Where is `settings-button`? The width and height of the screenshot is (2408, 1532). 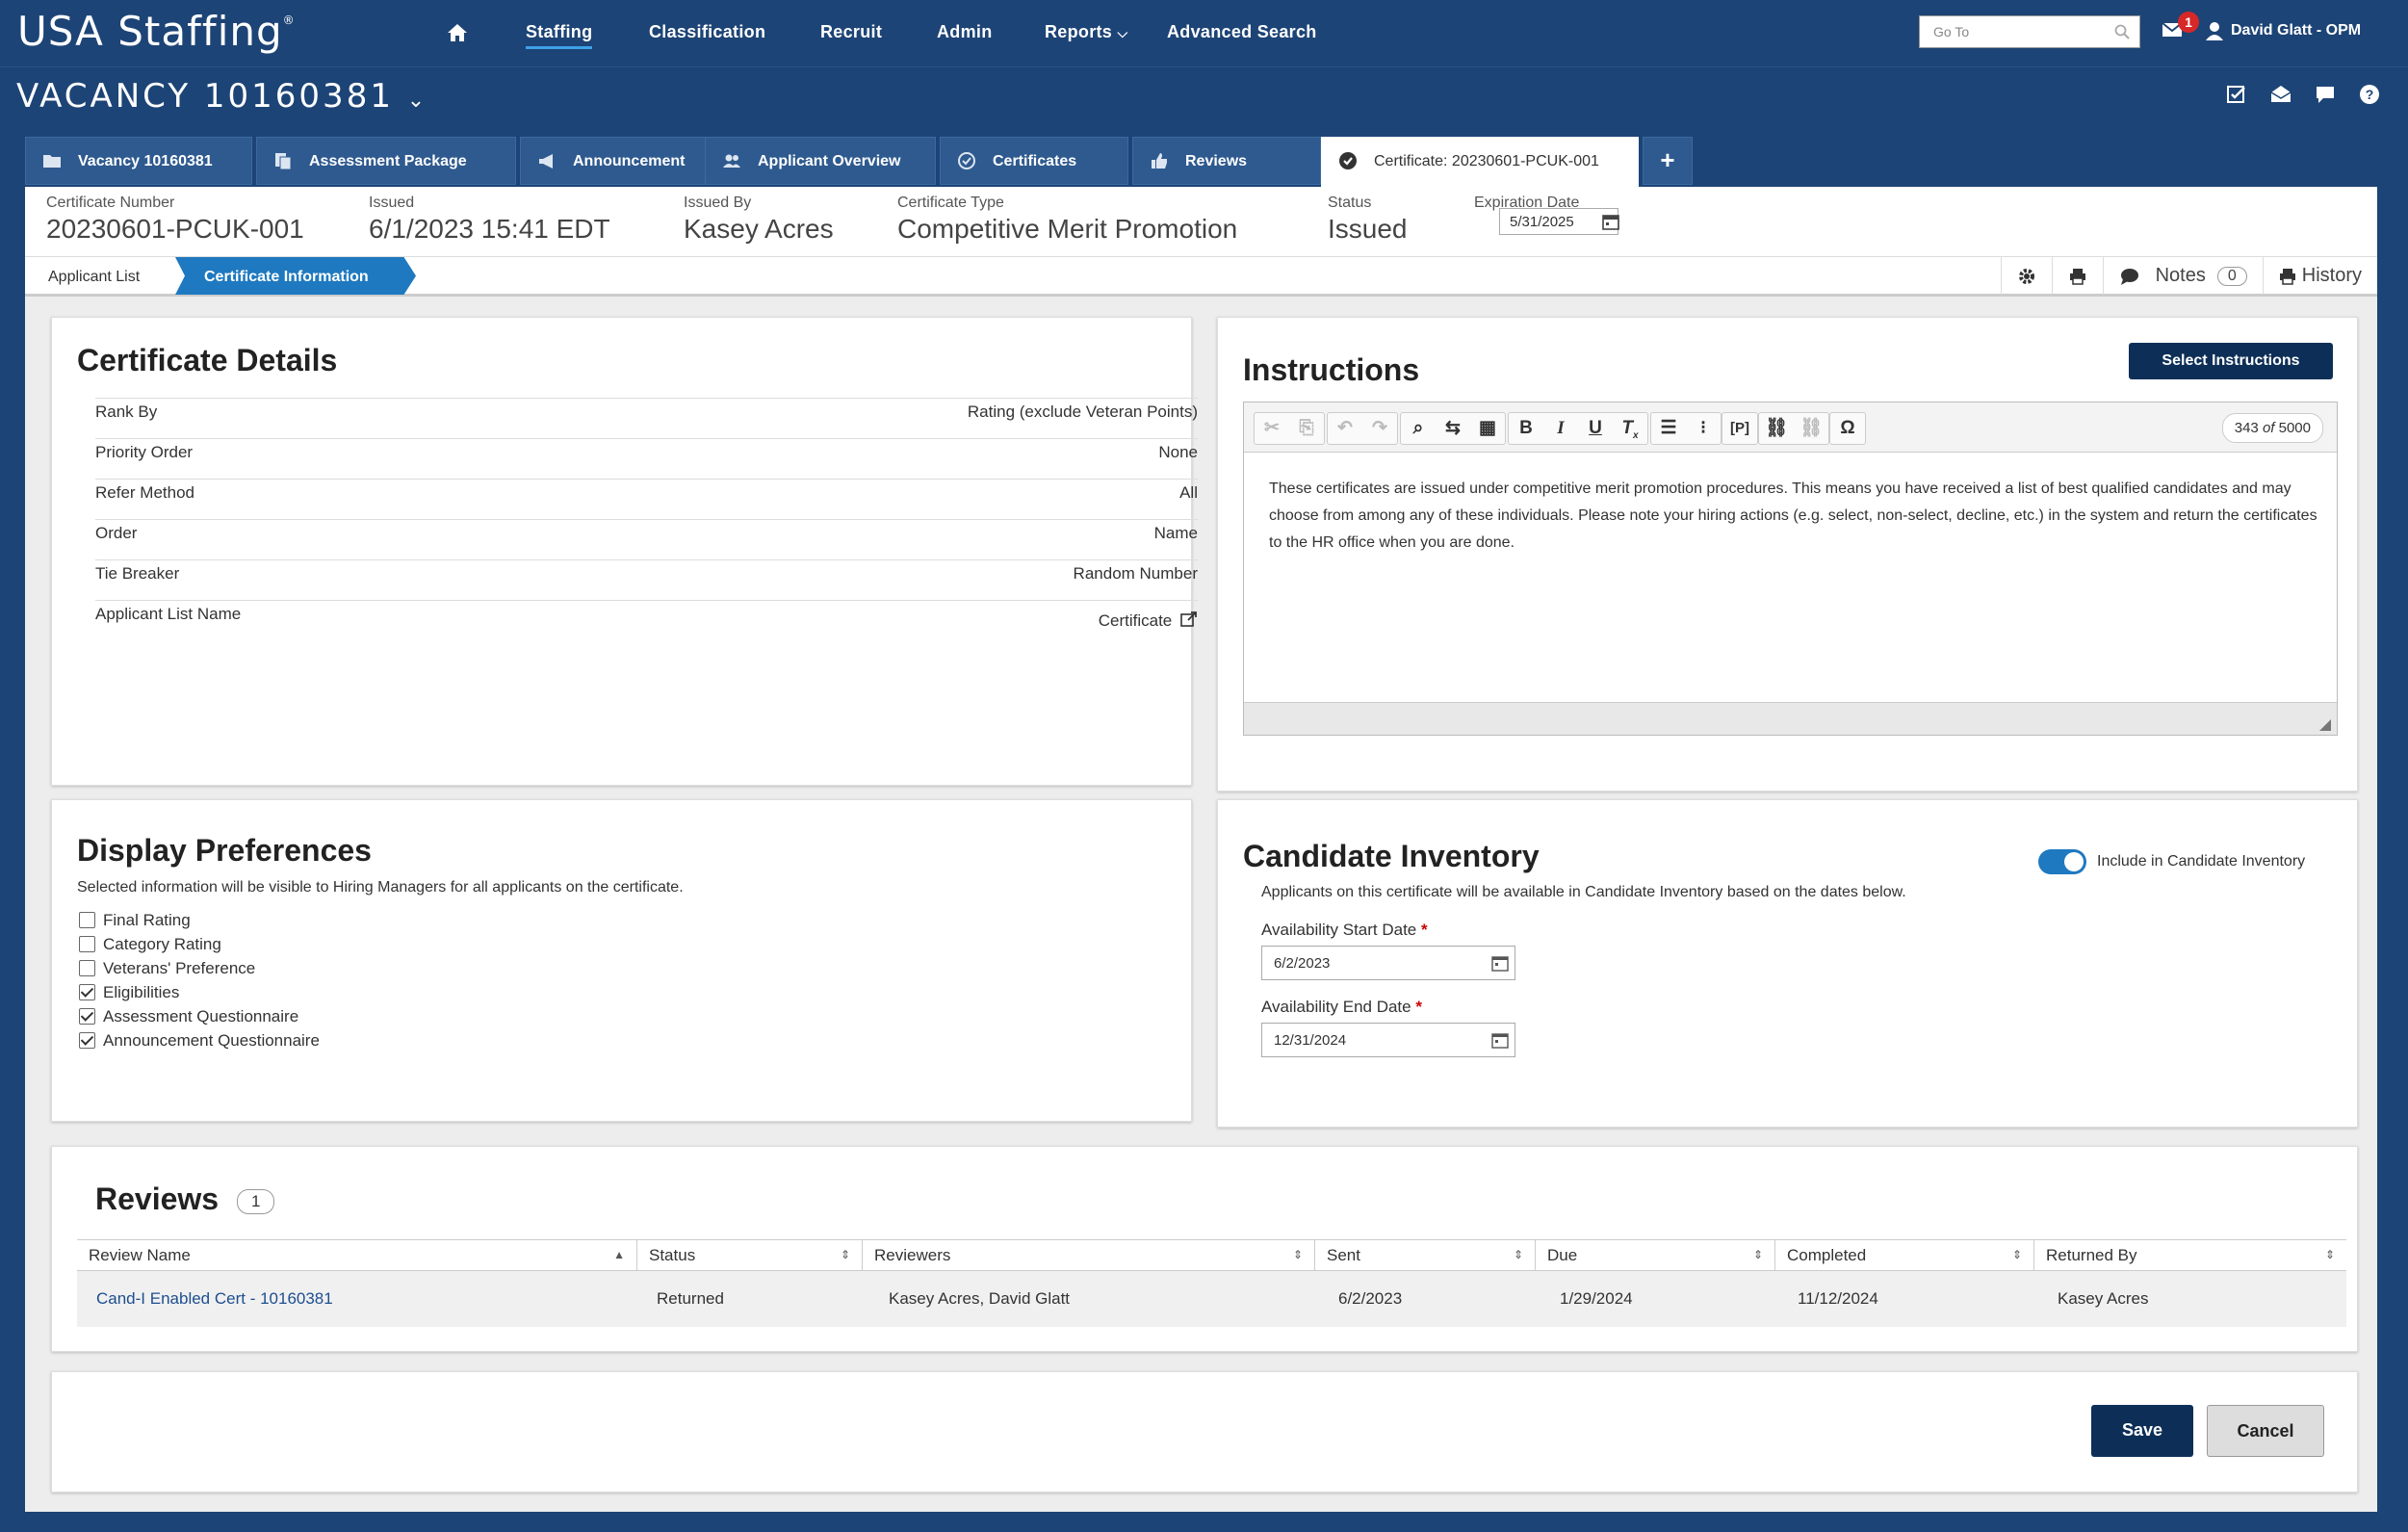 settings-button is located at coordinates (2026, 276).